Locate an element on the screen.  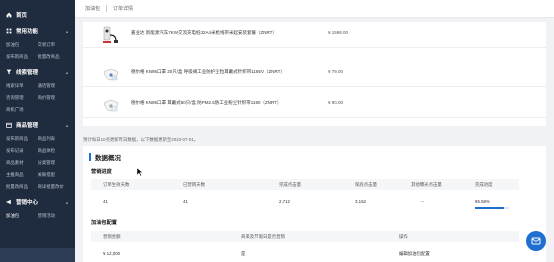
edit-config-link: 编辑加油包配置 is located at coordinates (414, 254).